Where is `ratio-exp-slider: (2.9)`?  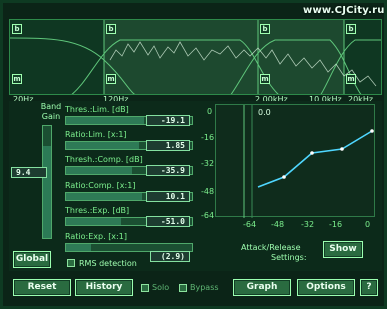
ratio-exp-slider: (2.9) is located at coordinates (129, 252).